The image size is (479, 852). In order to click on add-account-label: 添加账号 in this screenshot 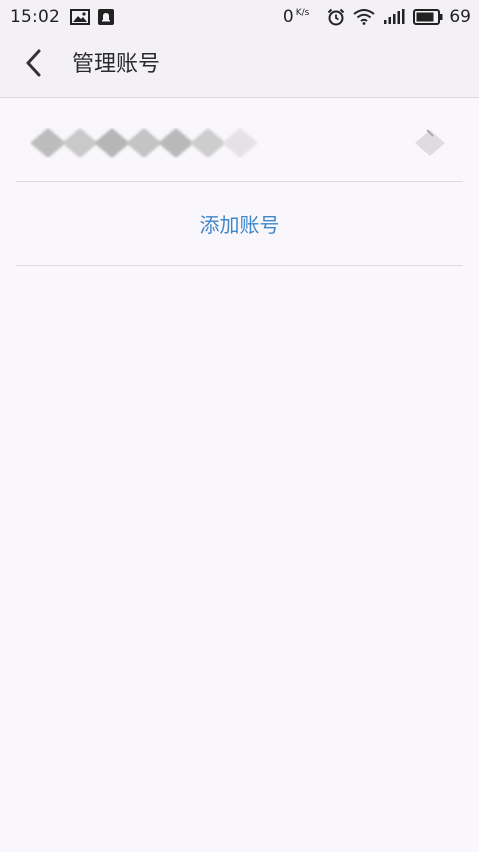, I will do `click(239, 225)`.